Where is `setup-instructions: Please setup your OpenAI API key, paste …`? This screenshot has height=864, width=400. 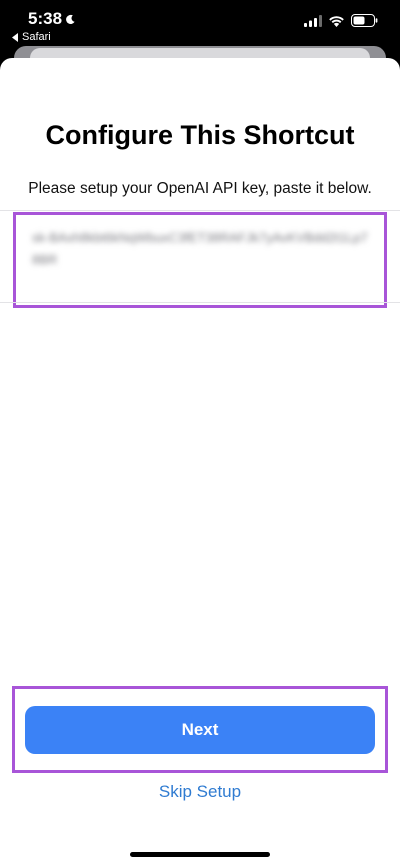
setup-instructions: Please setup your OpenAI API key, paste … is located at coordinates (200, 188).